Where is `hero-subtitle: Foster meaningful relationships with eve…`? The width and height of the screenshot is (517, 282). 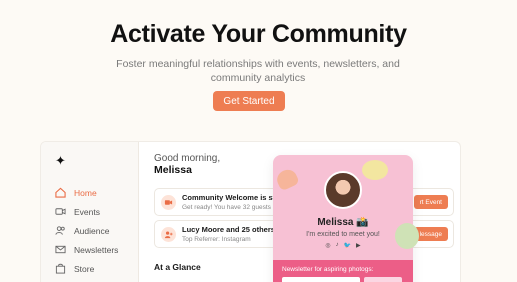
hero-subtitle: Foster meaningful relationships with eve… is located at coordinates (258, 71).